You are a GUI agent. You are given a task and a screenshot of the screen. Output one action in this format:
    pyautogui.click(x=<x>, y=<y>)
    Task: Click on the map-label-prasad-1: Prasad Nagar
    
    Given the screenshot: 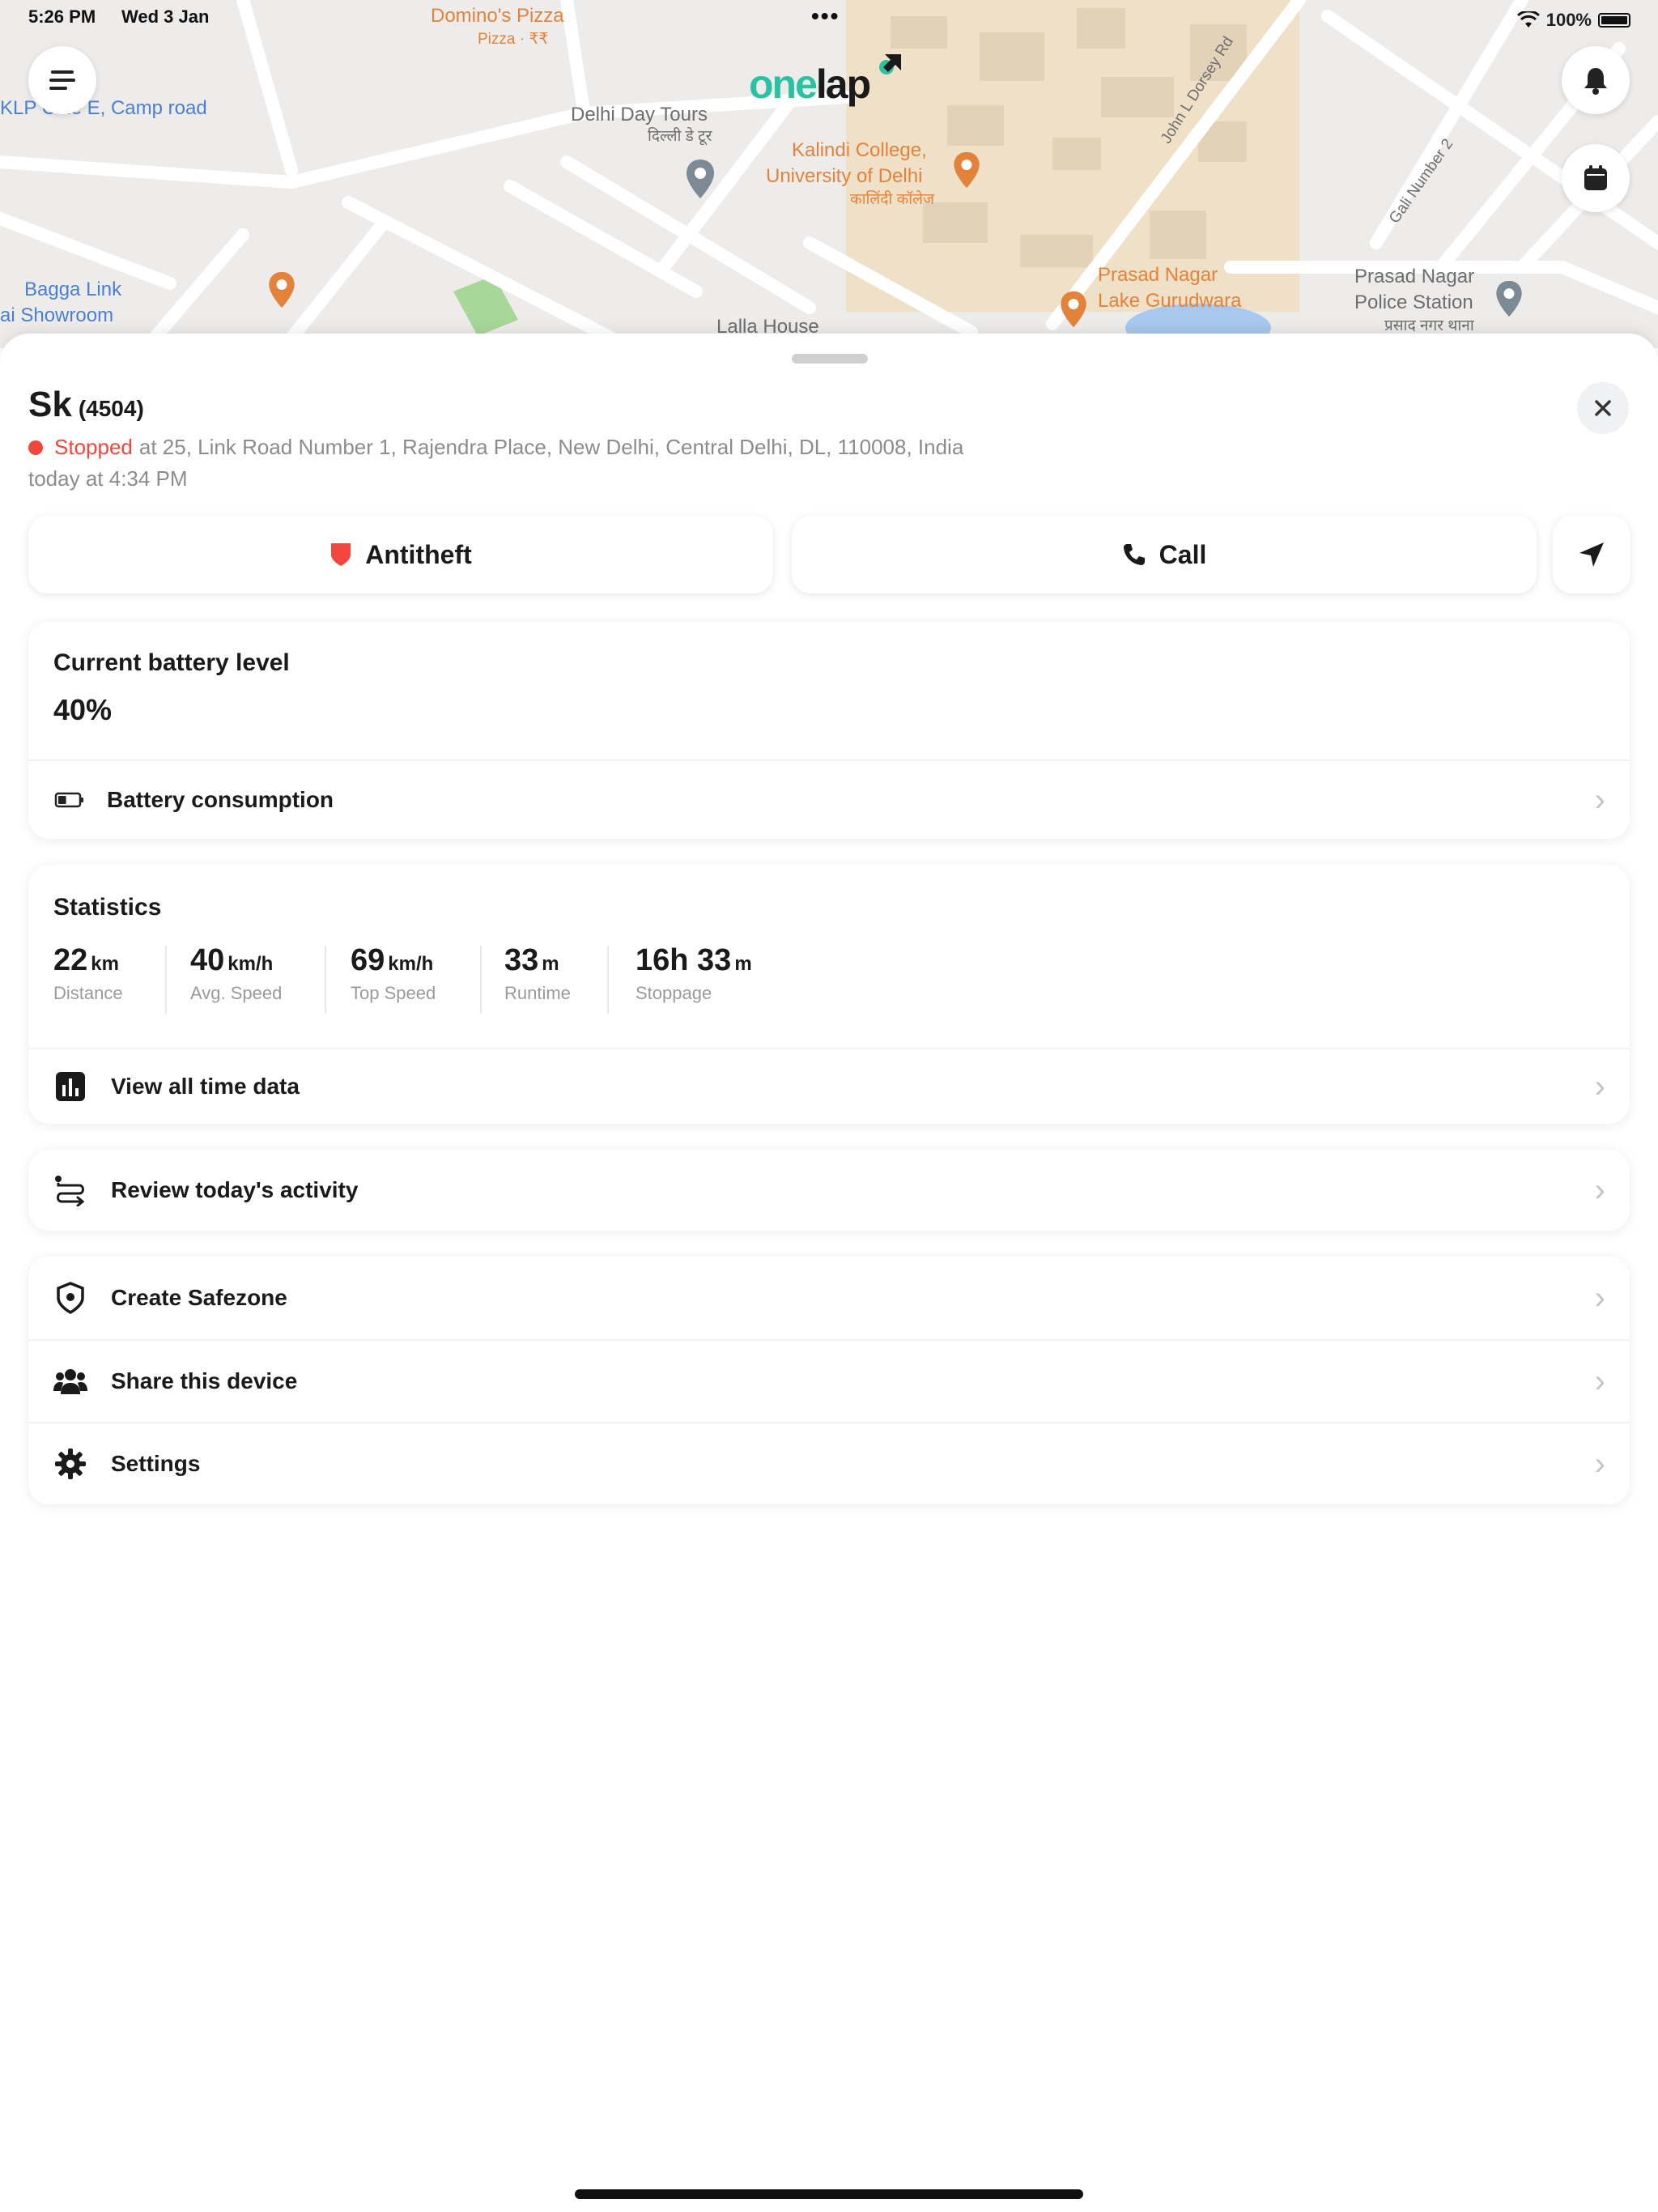 What is the action you would take?
    pyautogui.click(x=1158, y=275)
    